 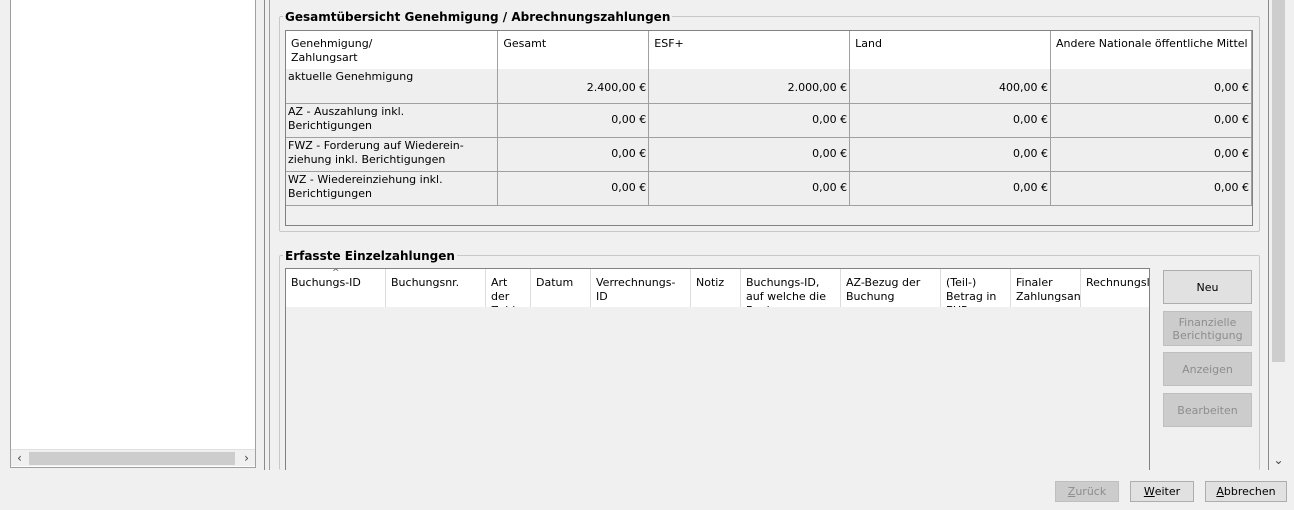 I want to click on new-button: Neu, so click(x=1207, y=287).